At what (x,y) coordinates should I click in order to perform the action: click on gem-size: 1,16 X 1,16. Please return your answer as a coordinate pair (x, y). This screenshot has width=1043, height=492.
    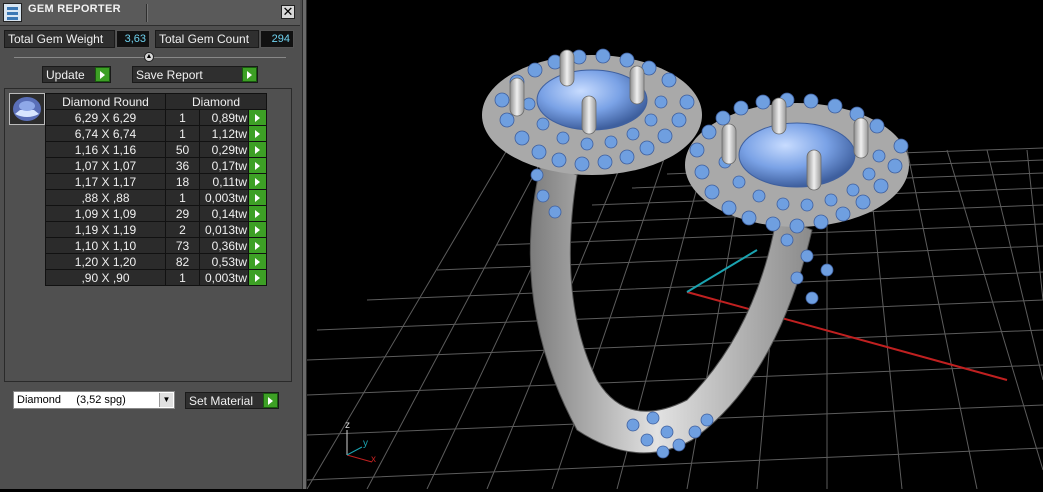
    Looking at the image, I should click on (105, 149).